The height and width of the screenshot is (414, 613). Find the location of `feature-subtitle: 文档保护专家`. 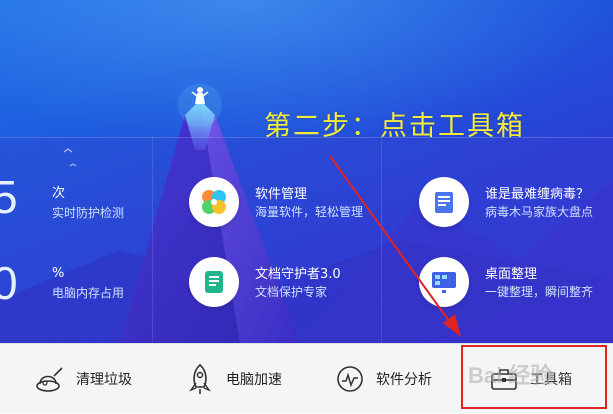

feature-subtitle: 文档保护专家 is located at coordinates (291, 292).